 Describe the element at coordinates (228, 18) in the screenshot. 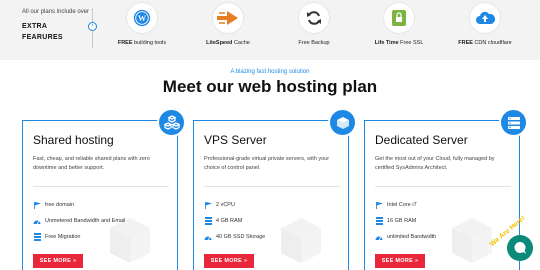

I see `litespeed-icon` at that location.